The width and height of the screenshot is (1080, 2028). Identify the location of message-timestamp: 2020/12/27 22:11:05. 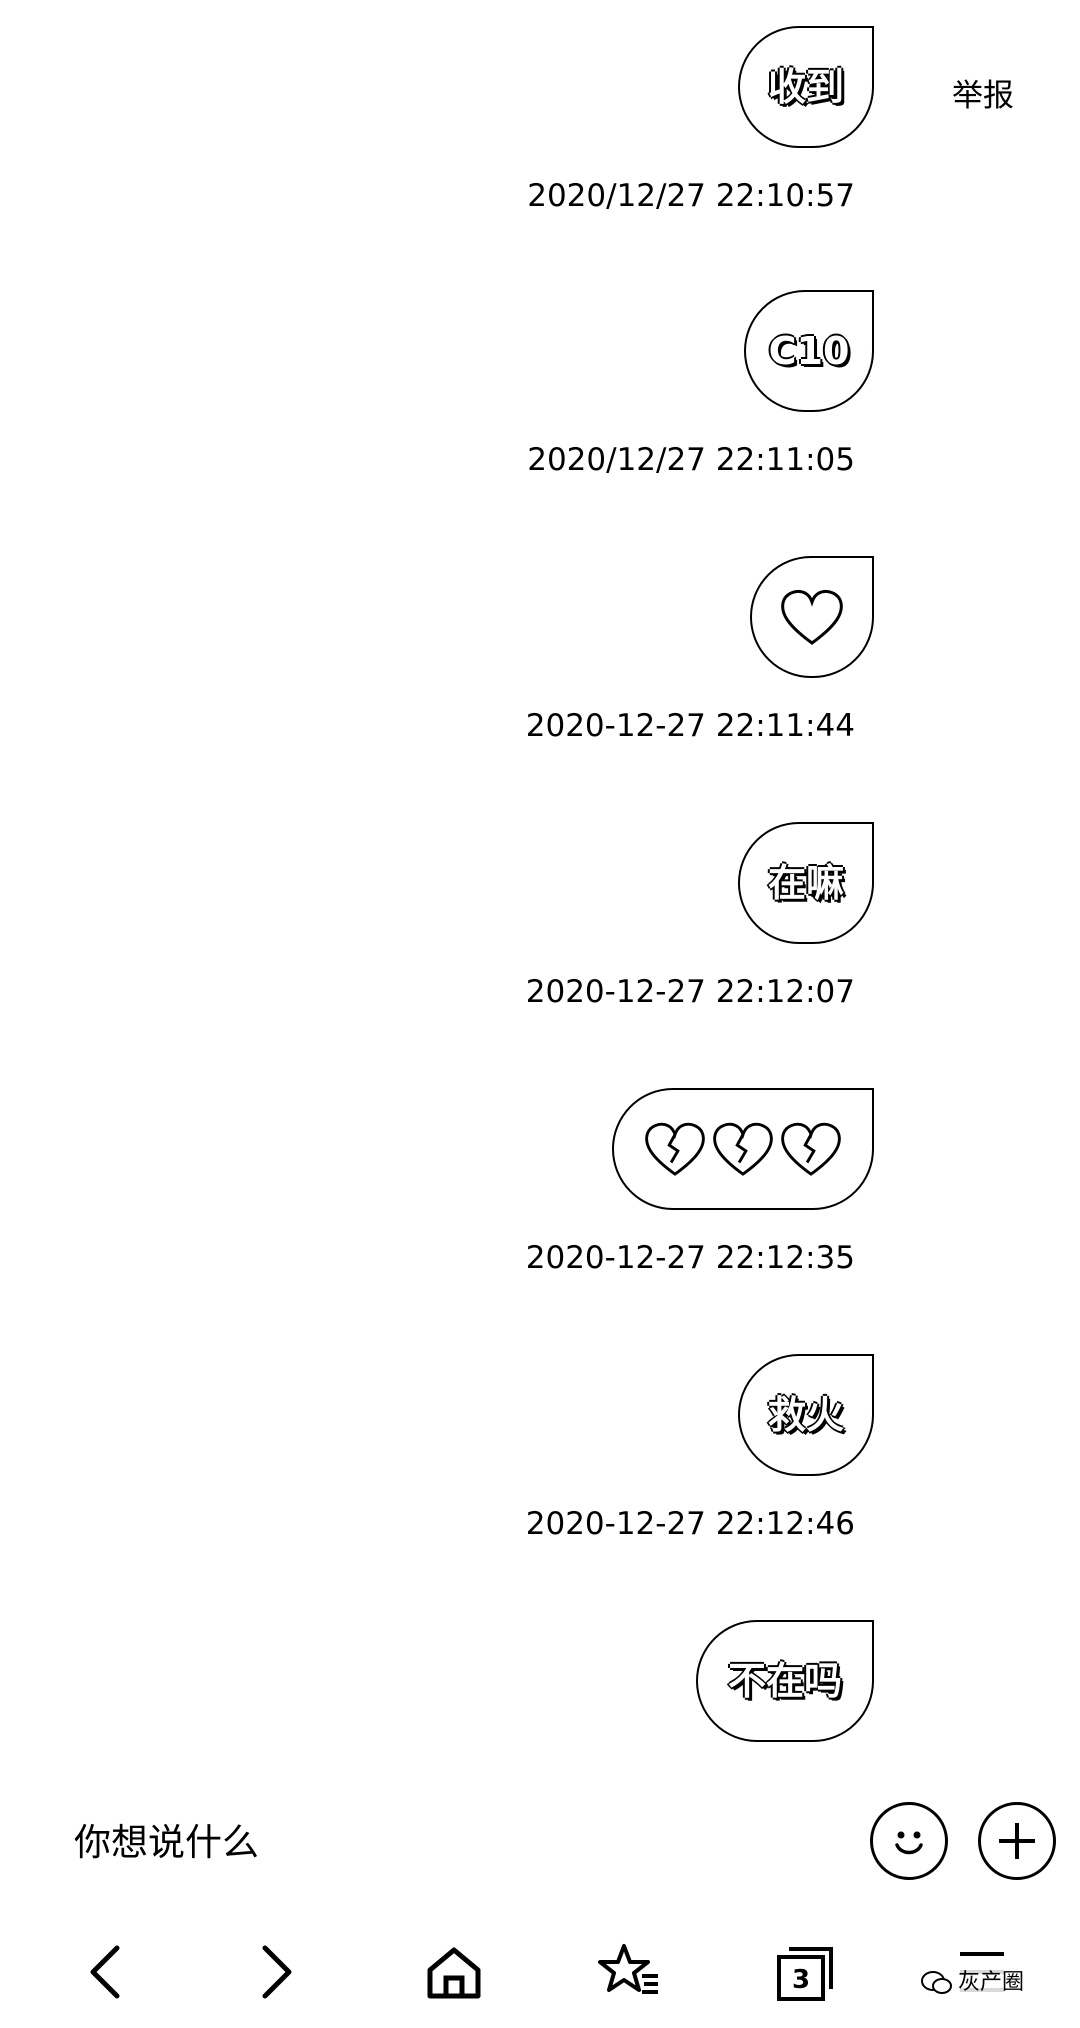
(691, 460).